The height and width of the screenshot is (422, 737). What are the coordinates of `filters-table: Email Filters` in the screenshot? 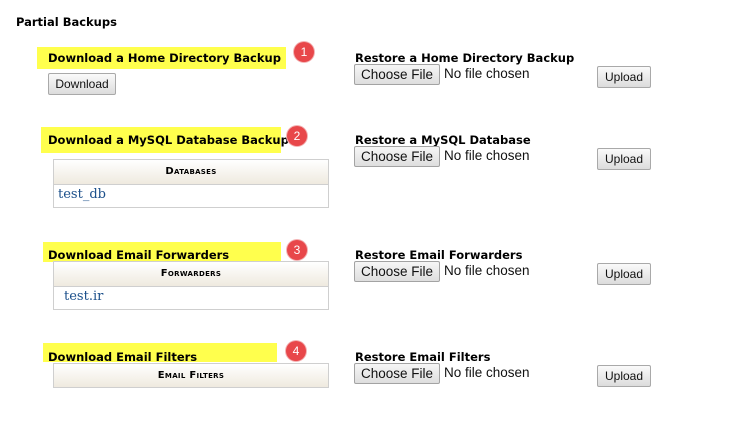 It's located at (191, 375).